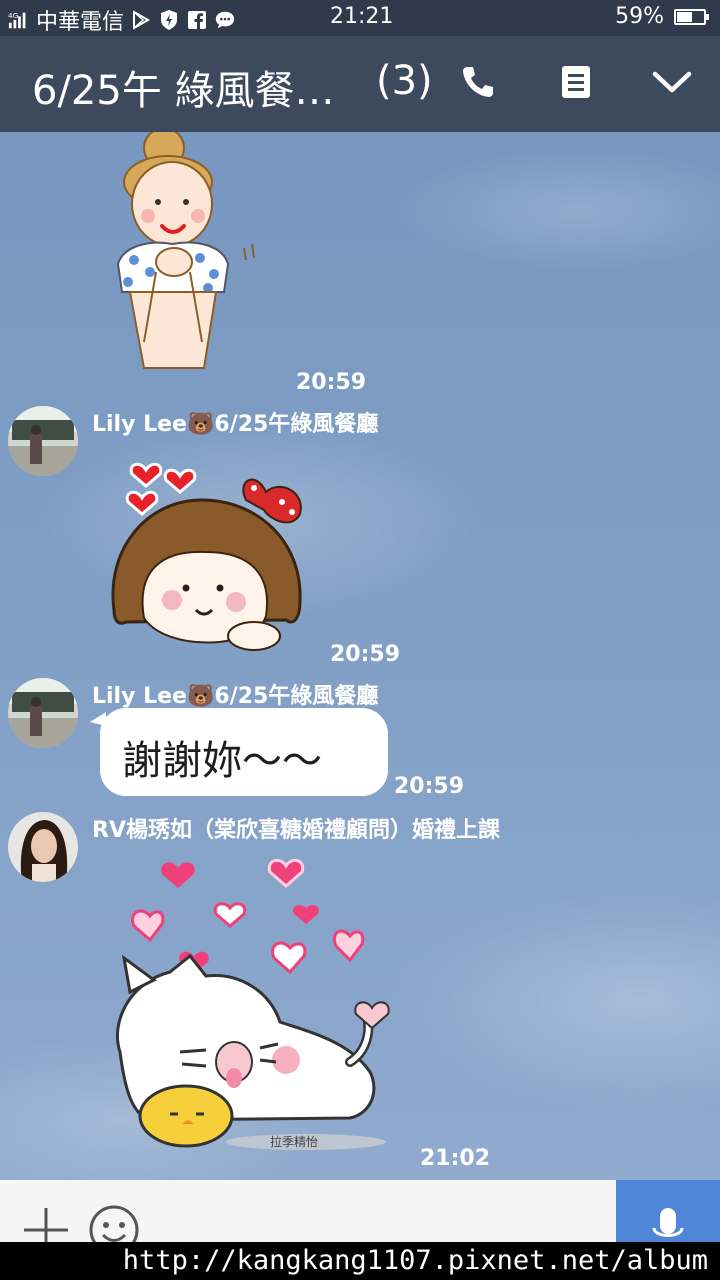  Describe the element at coordinates (141, 20) in the screenshot. I see `play-store-icon` at that location.